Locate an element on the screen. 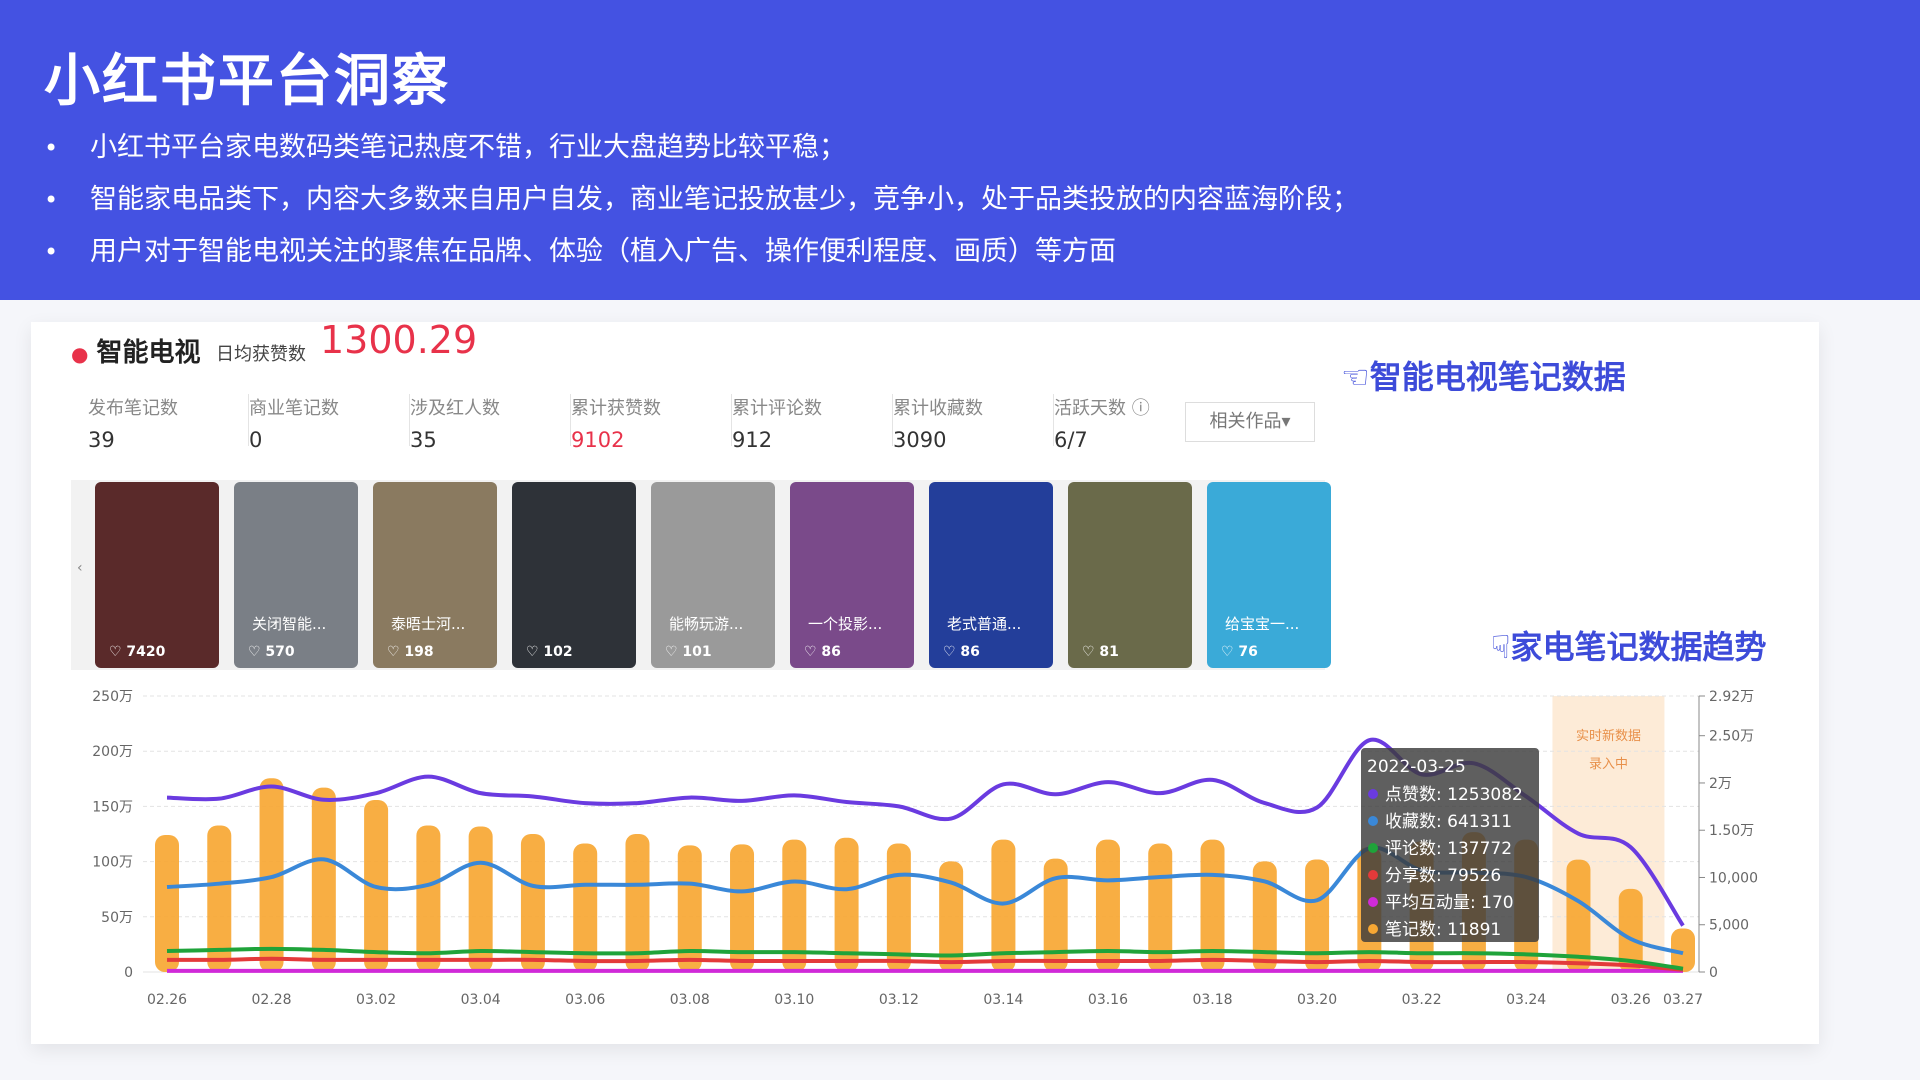  stat-influencers: 涉及红人数 35 is located at coordinates (490, 423).